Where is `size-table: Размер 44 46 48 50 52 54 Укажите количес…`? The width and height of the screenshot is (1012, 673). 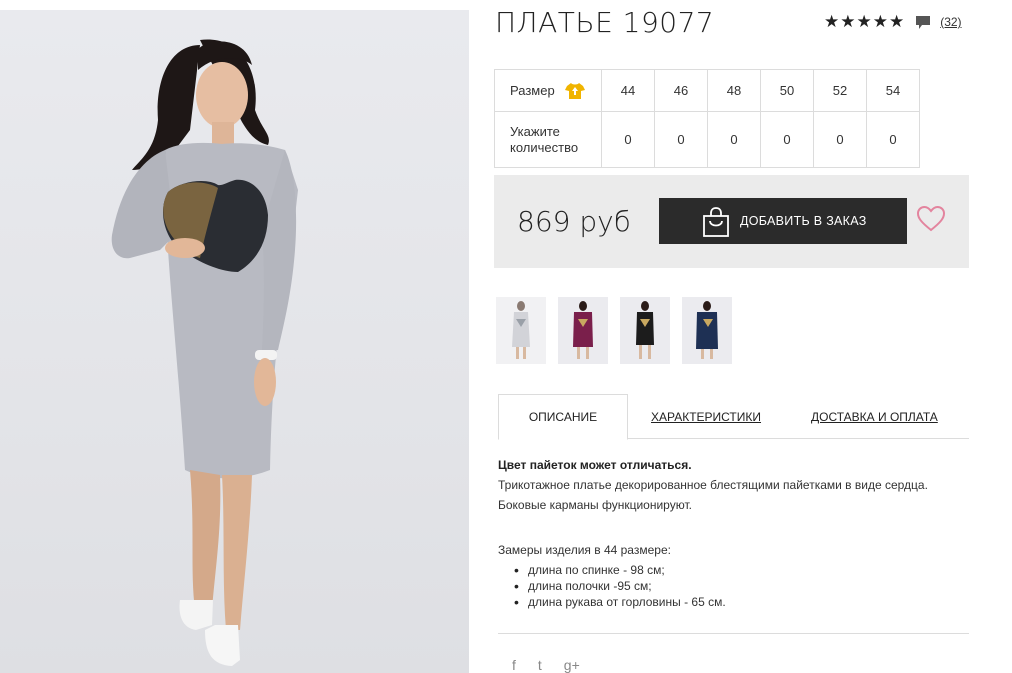
size-table: Размер 44 46 48 50 52 54 Укажите количес… is located at coordinates (707, 118).